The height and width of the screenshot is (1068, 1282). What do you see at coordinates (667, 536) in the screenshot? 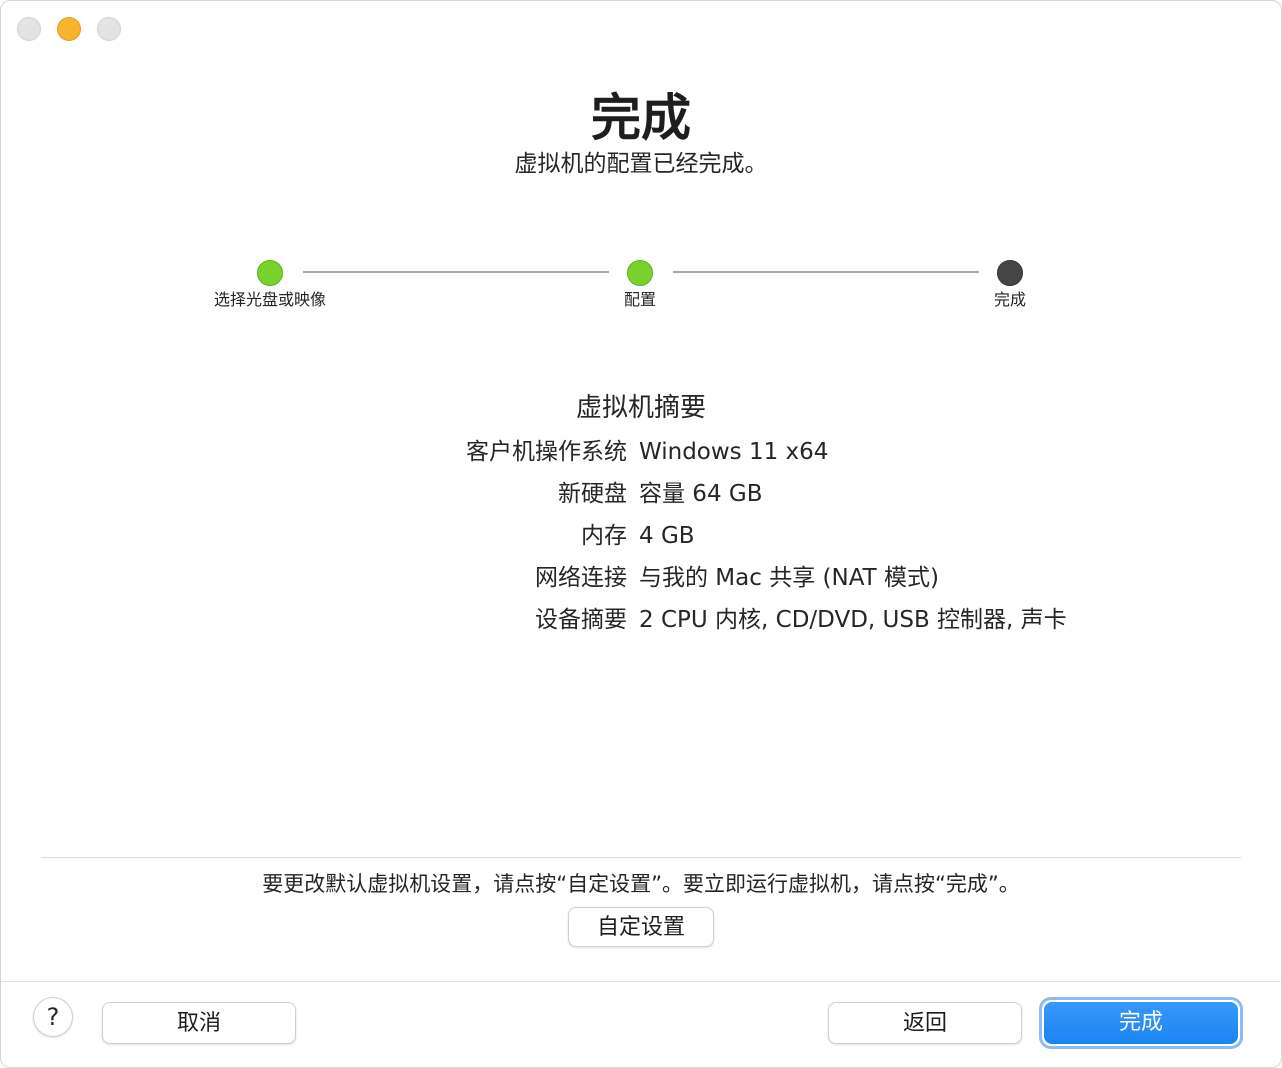
I see `summary-value-memory: 4 GB` at bounding box center [667, 536].